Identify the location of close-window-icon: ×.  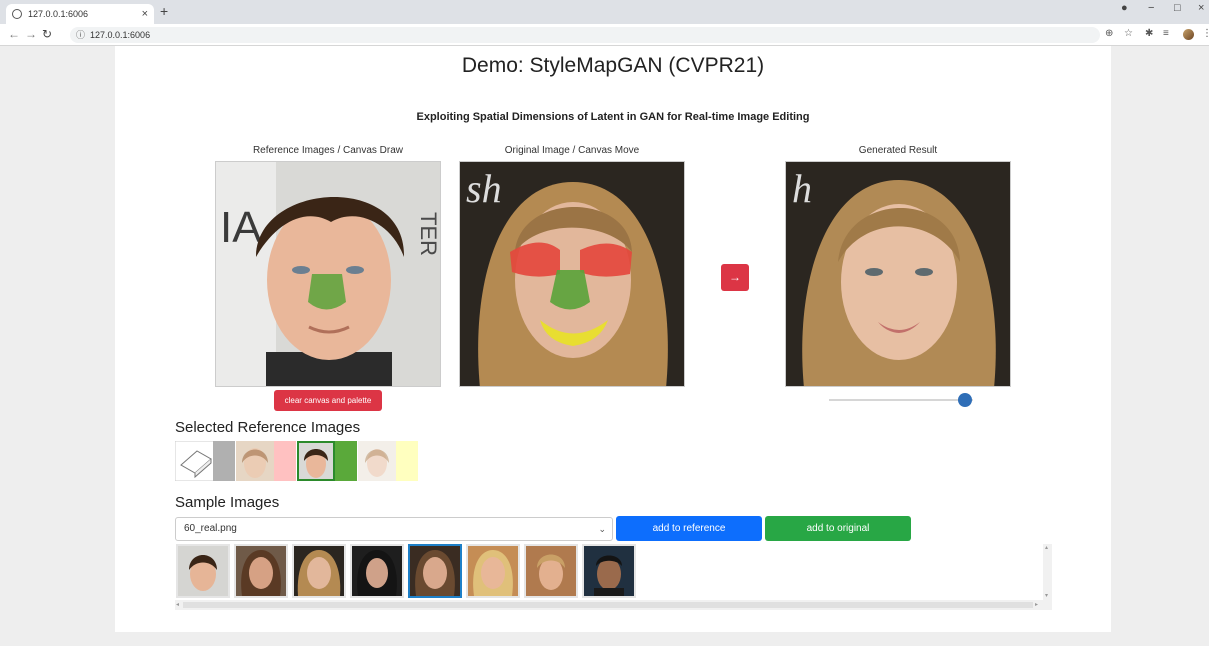
(1201, 8).